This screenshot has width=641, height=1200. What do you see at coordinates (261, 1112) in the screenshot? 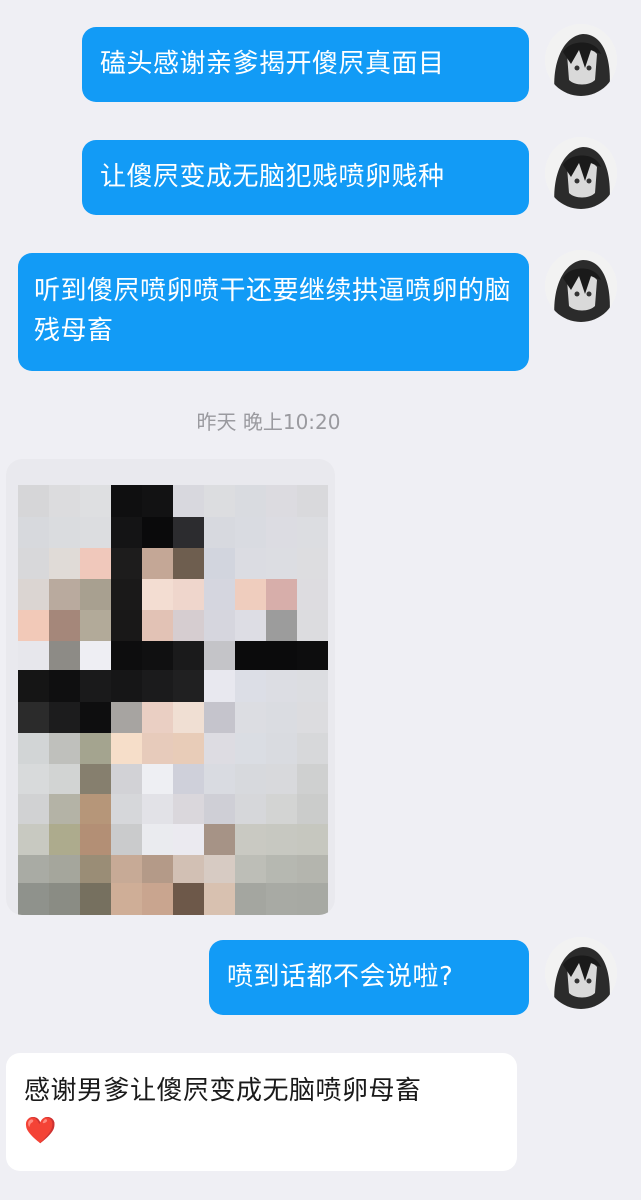
I see `message-bubble-incoming: 感谢男爹让傻屄变成无脑喷卵母畜 ❤️` at bounding box center [261, 1112].